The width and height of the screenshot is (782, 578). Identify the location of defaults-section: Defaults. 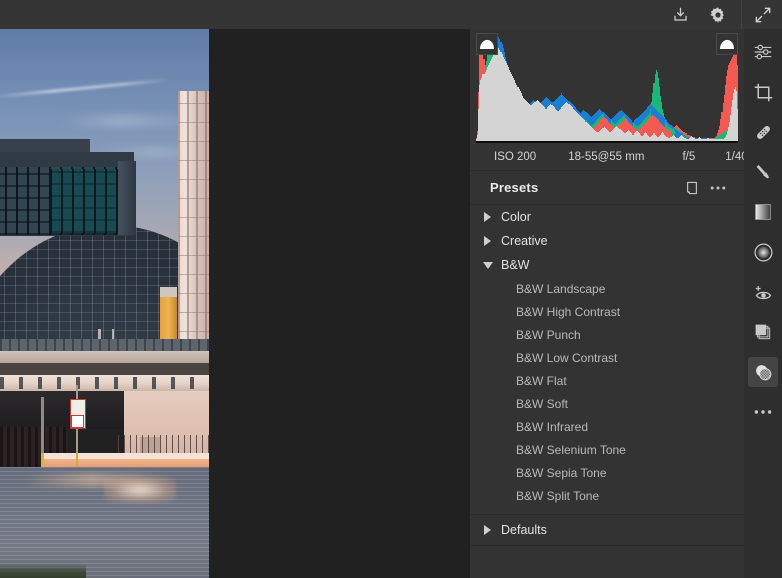
(607, 530).